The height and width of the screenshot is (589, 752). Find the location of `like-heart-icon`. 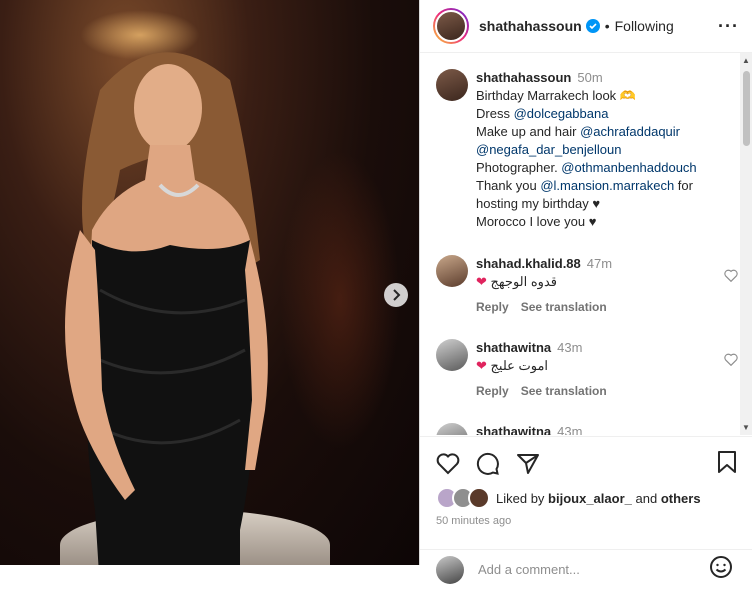

like-heart-icon is located at coordinates (448, 464).